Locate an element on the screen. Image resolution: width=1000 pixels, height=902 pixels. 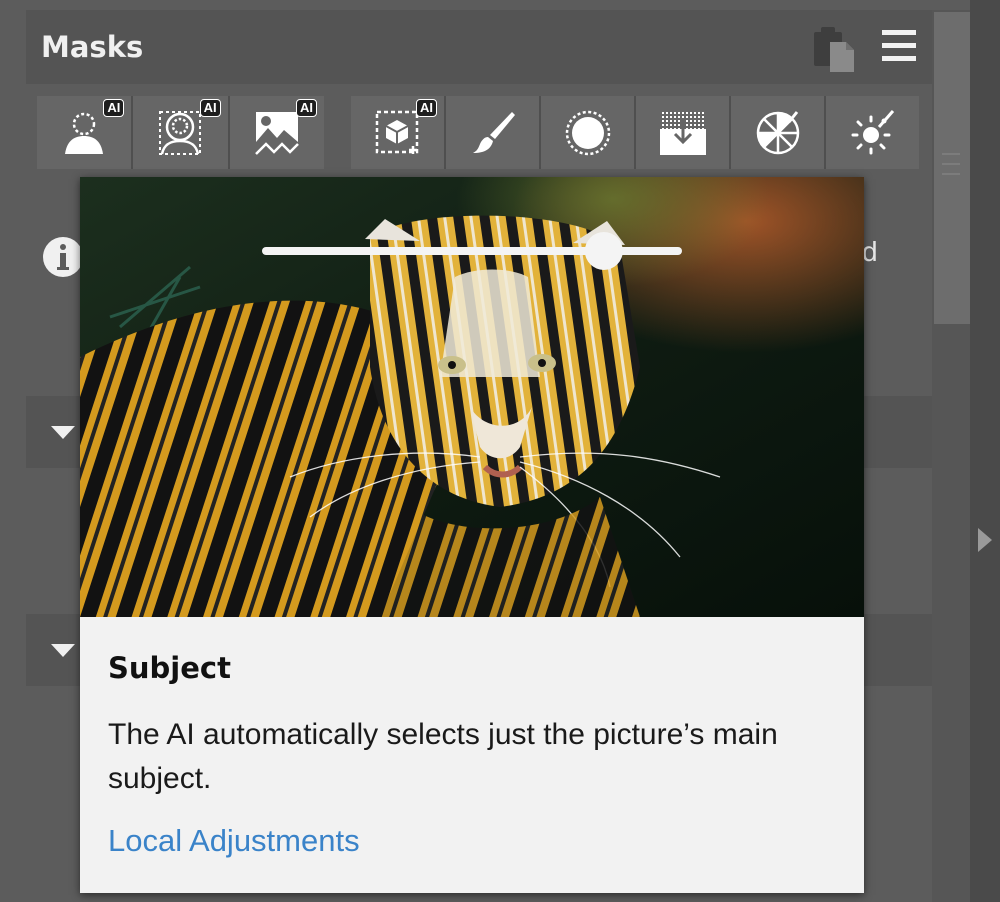
color-range-icon is located at coordinates (777, 132).